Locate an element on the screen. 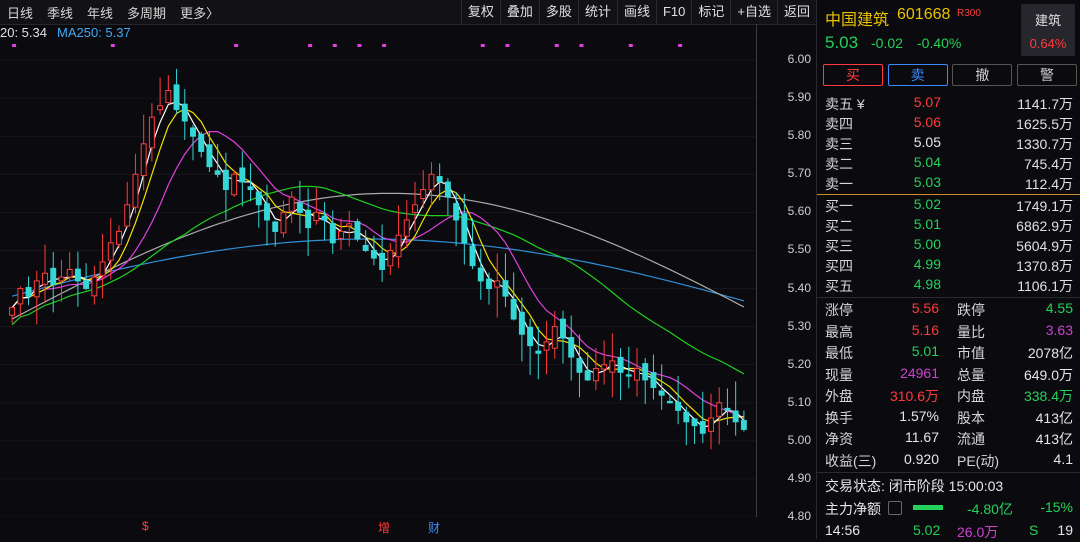  tab-multi-period: 多周期 is located at coordinates (146, 12).